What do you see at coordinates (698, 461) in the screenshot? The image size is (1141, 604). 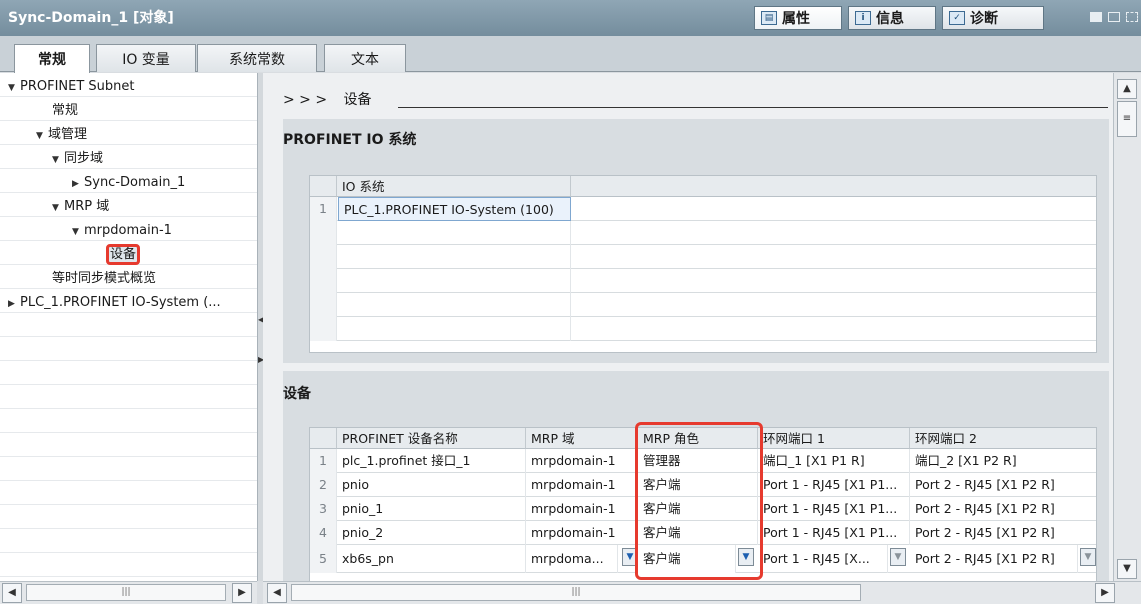 I see `mrp-role-cell: 管理器` at bounding box center [698, 461].